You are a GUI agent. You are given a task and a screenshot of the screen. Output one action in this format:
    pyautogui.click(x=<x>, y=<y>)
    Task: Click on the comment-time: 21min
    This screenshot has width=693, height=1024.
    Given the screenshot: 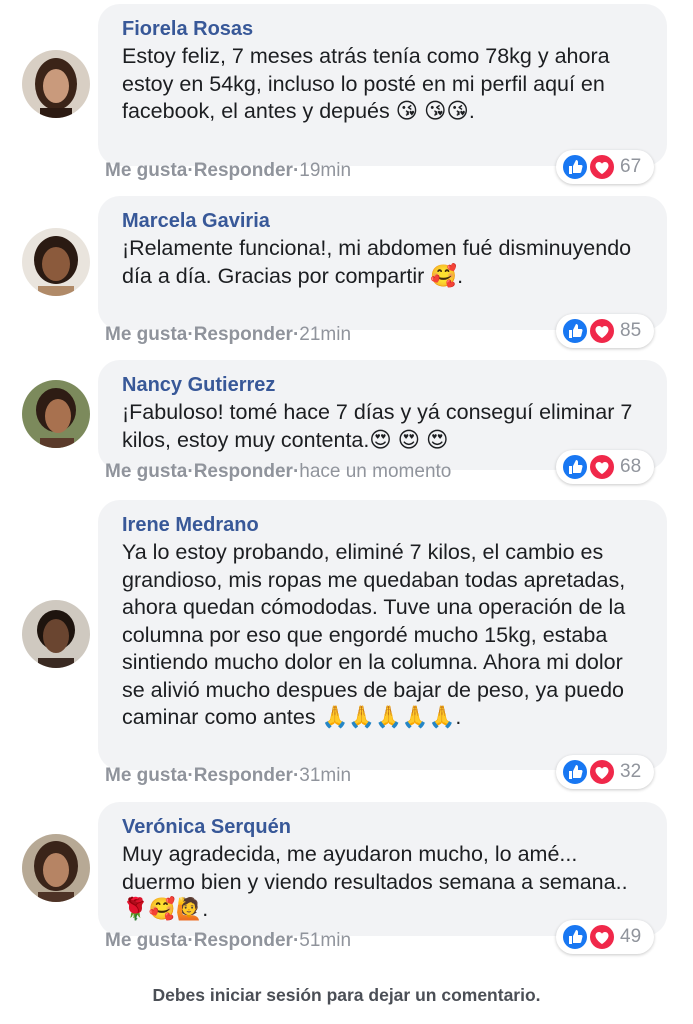 What is the action you would take?
    pyautogui.click(x=325, y=334)
    